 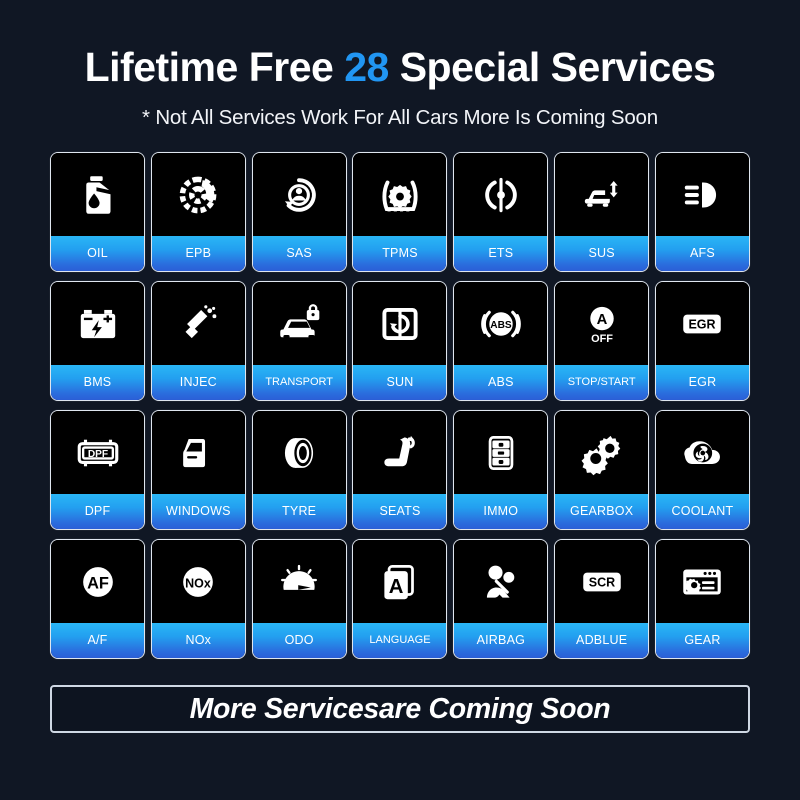 What do you see at coordinates (552, 67) in the screenshot?
I see `title-text-after: Special Services` at bounding box center [552, 67].